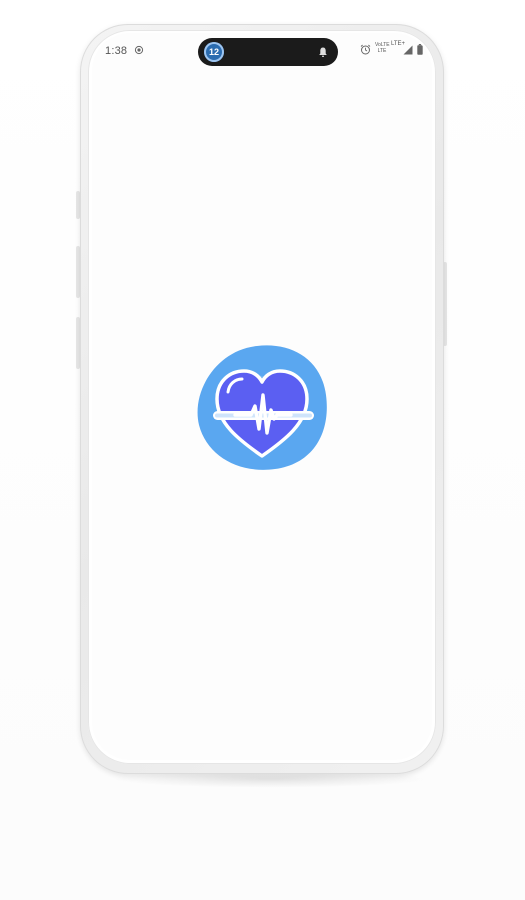 The height and width of the screenshot is (900, 525). I want to click on heart-pulse-icon, so click(262, 407).